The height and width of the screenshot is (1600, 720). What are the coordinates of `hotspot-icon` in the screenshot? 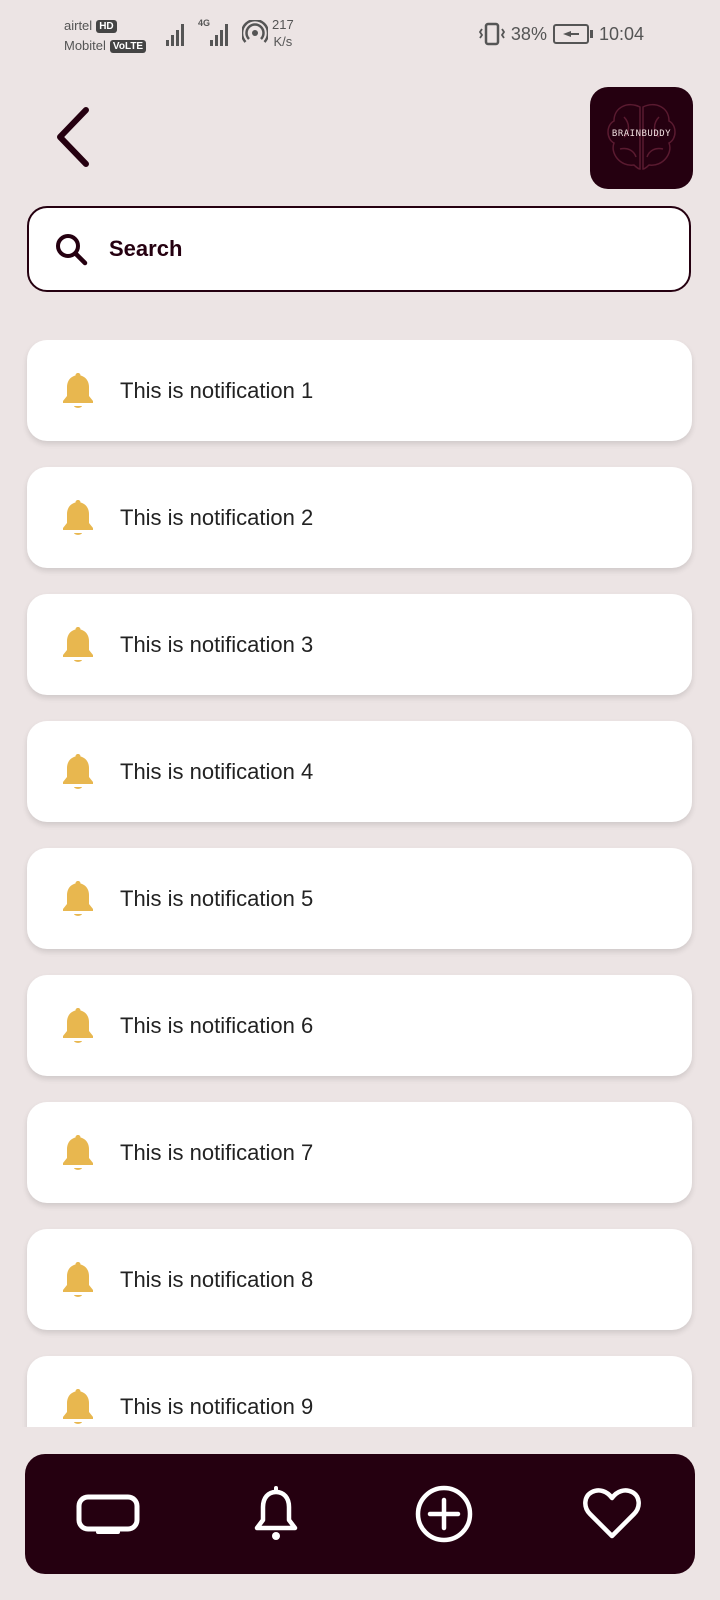 It's located at (255, 31).